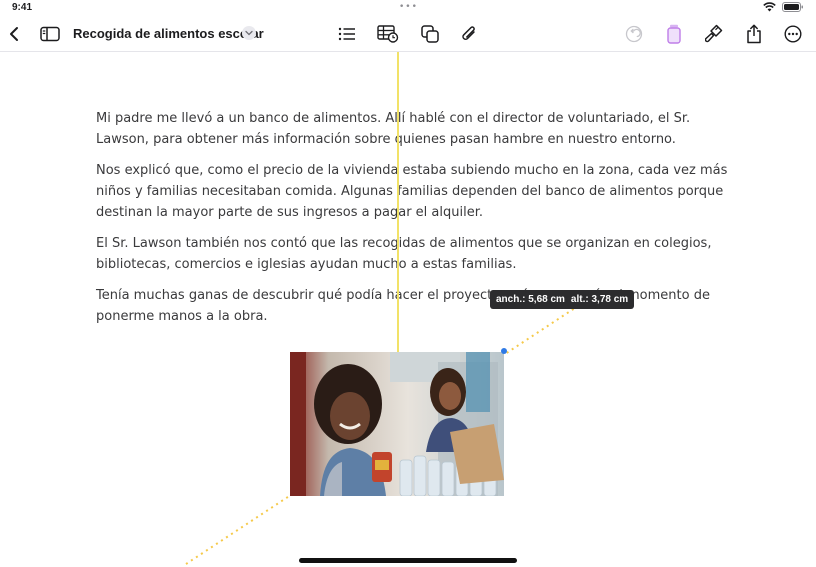  What do you see at coordinates (530, 299) in the screenshot?
I see `size-badge-width: anch.: 5,68 cm` at bounding box center [530, 299].